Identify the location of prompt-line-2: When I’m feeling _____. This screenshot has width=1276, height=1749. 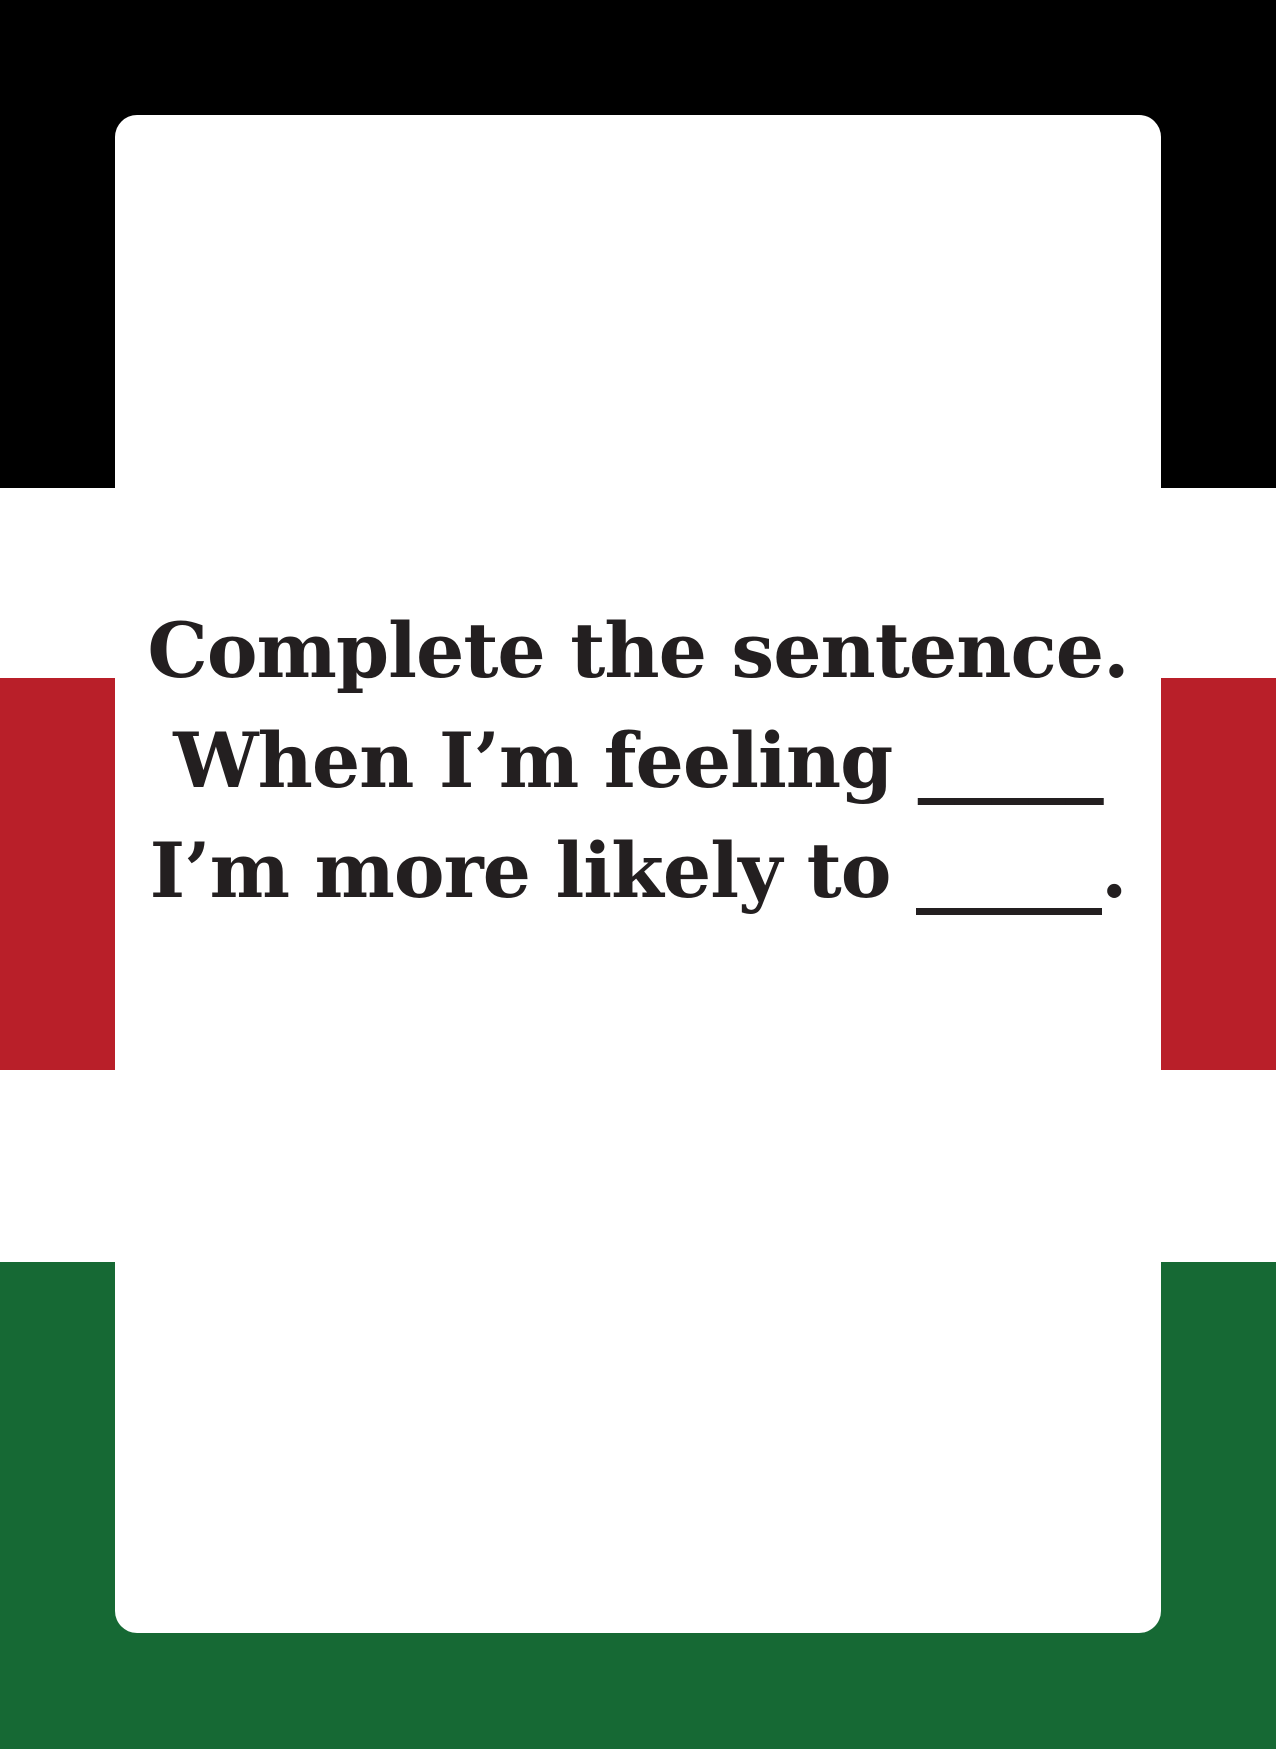
(638, 760).